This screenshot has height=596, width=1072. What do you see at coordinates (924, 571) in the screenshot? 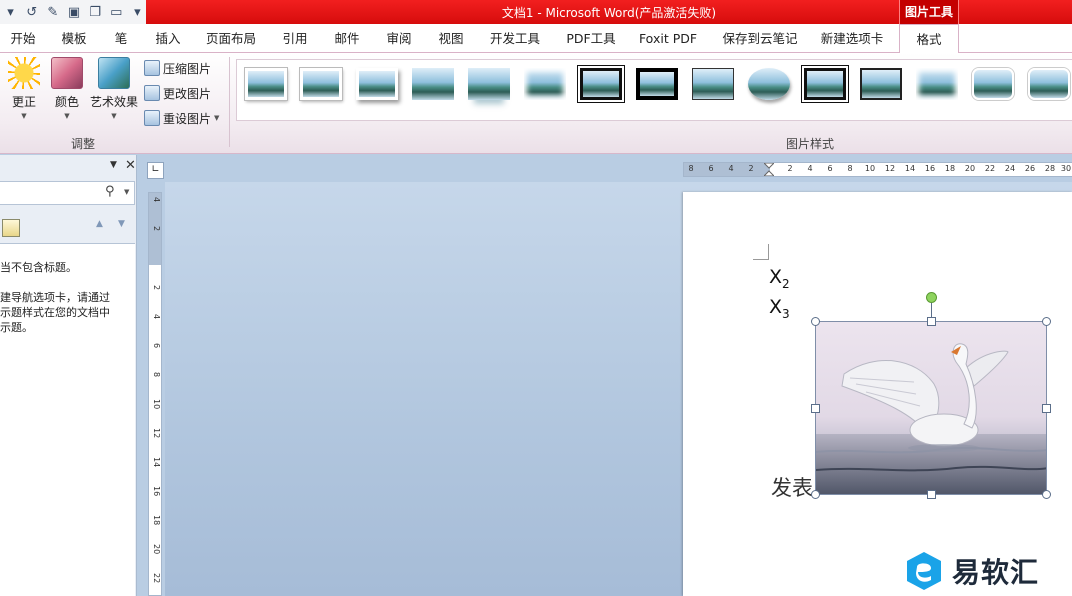
I see `brand-logo-icon` at bounding box center [924, 571].